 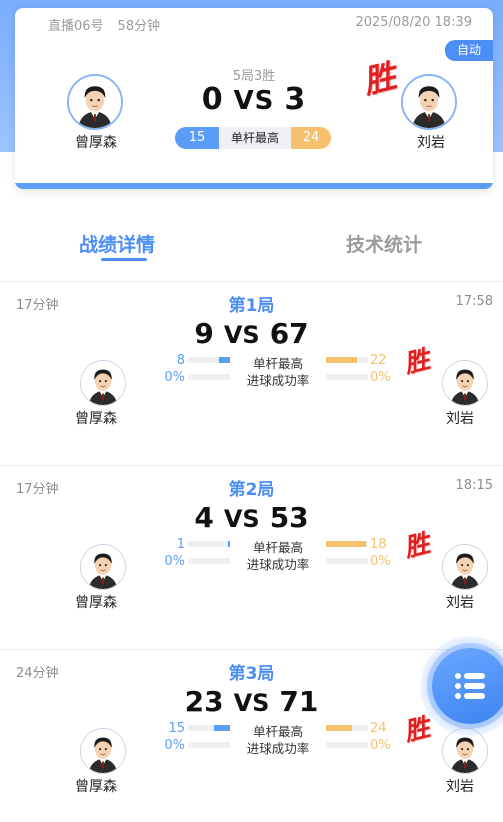 I want to click on game-title: 第2局, so click(x=251, y=490).